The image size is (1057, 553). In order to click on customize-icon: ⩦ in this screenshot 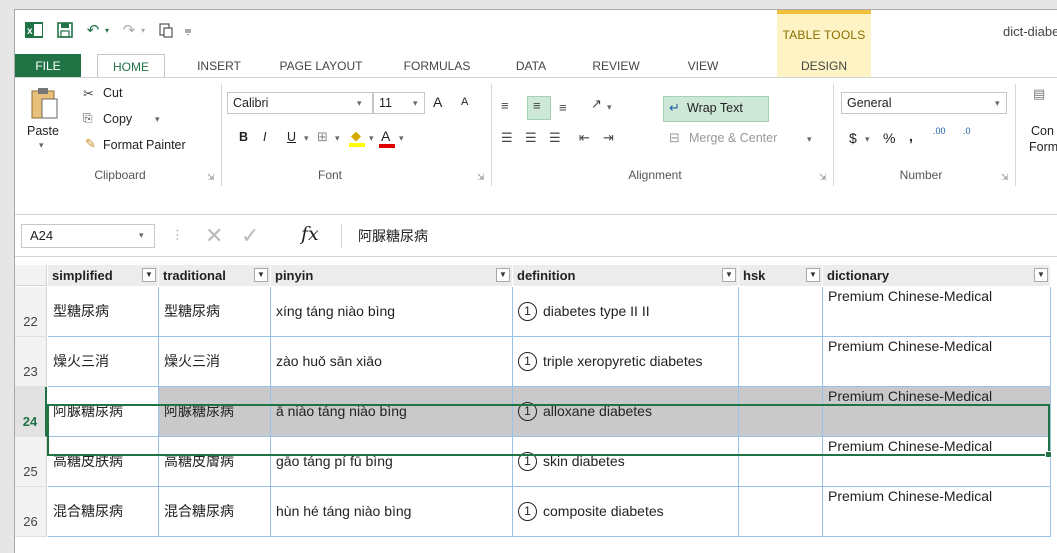, I will do `click(188, 30)`.